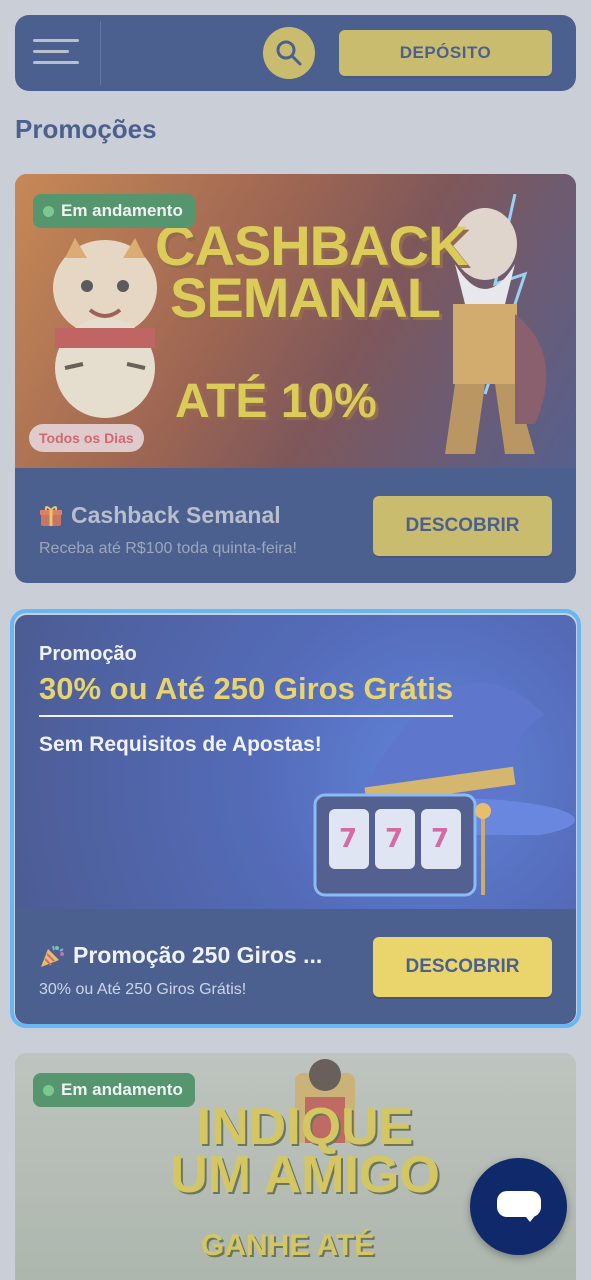  I want to click on banner-label: Promoção, so click(88, 654).